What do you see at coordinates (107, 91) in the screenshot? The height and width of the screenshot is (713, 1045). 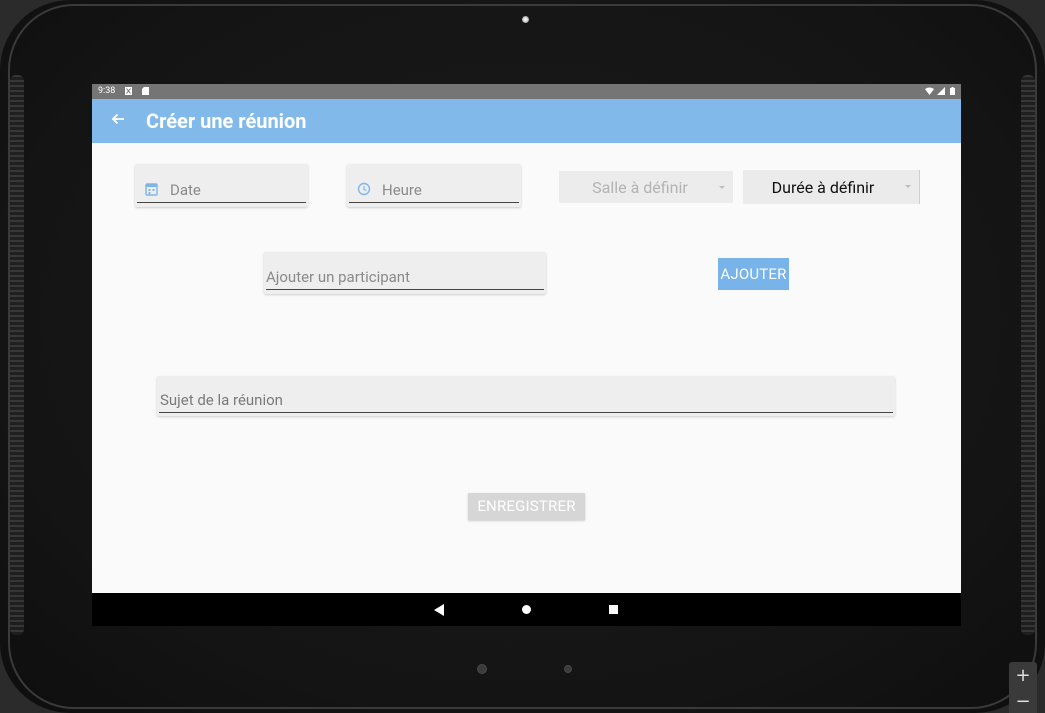 I see `status-time: 9:38` at bounding box center [107, 91].